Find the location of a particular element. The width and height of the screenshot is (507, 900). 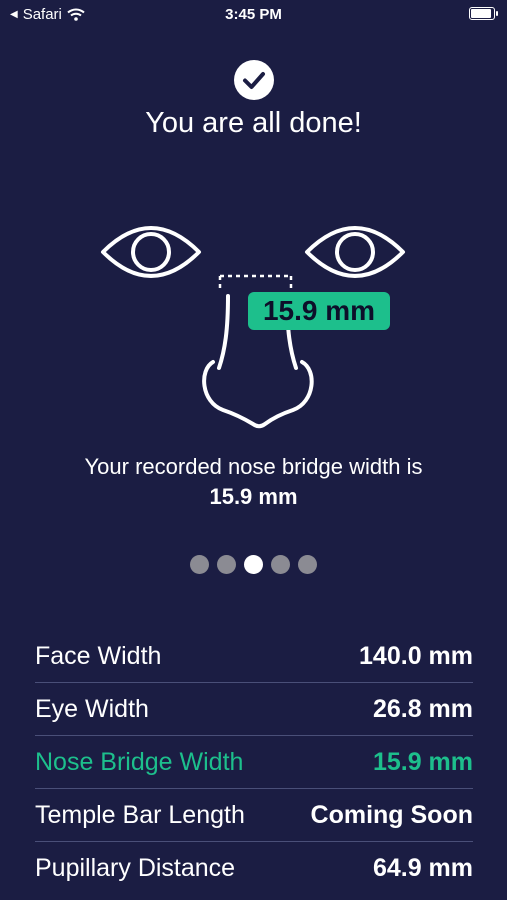

page-indicator is located at coordinates (253, 564).